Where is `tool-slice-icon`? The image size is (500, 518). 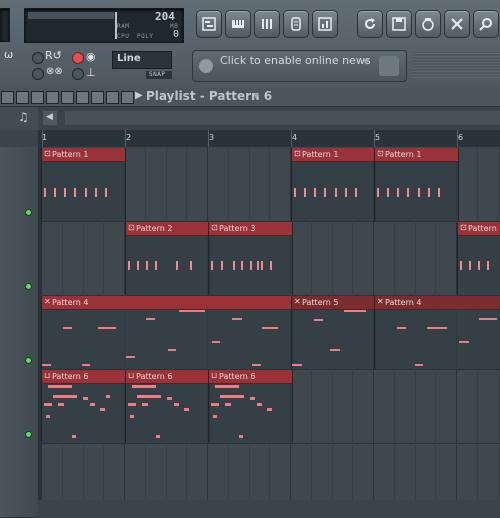
tool-slice-icon is located at coordinates (67, 97).